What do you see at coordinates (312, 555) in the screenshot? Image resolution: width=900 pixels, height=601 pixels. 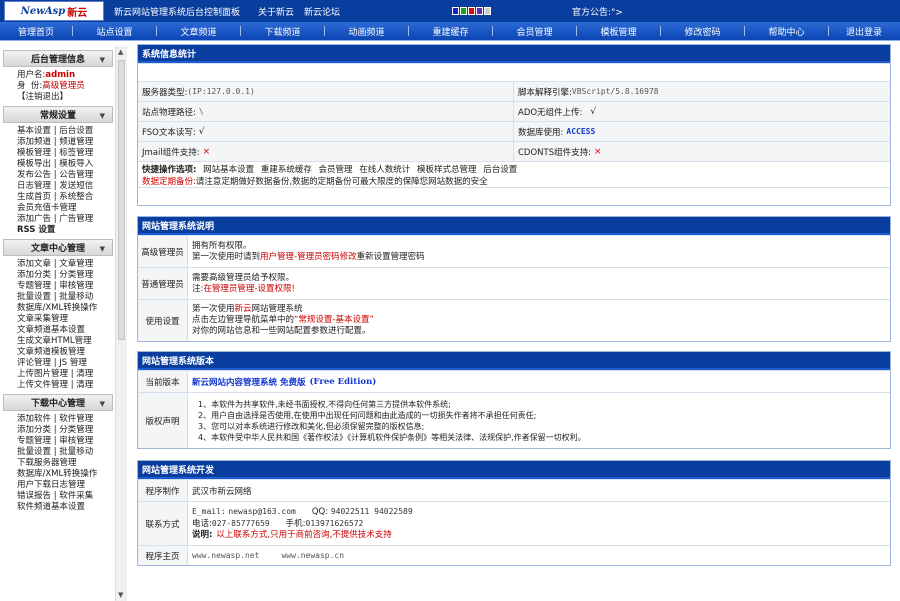 I see `homepage-link: www.newasp.cn` at bounding box center [312, 555].